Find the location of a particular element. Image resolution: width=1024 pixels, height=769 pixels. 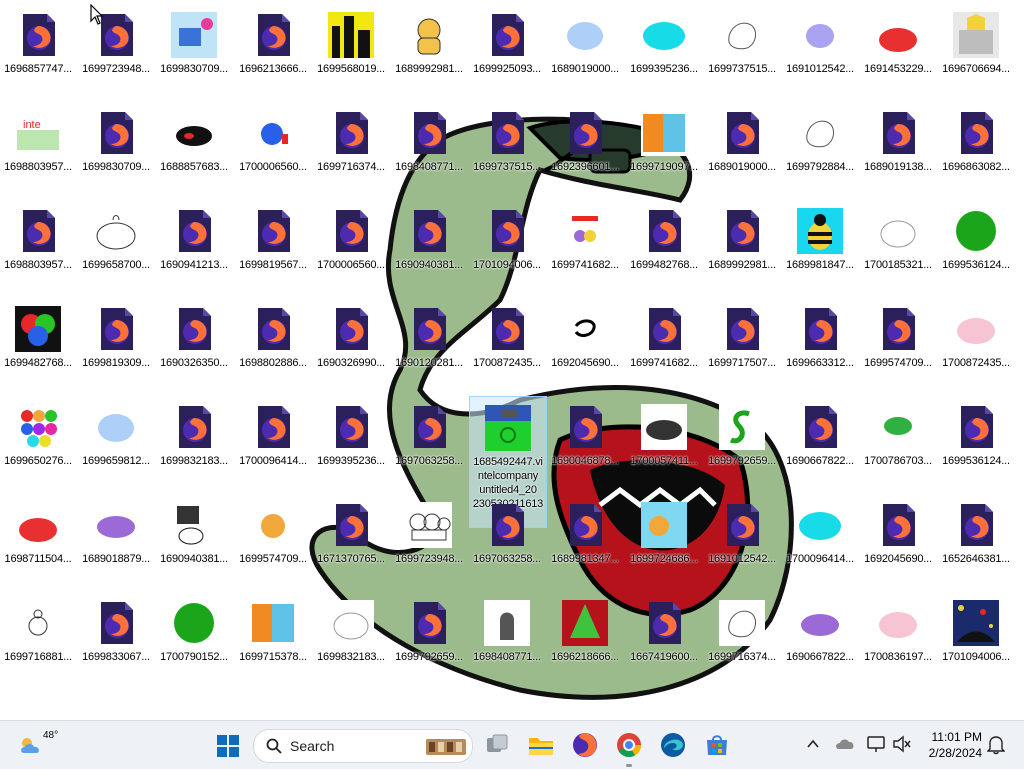

edge-icon is located at coordinates (673, 745).